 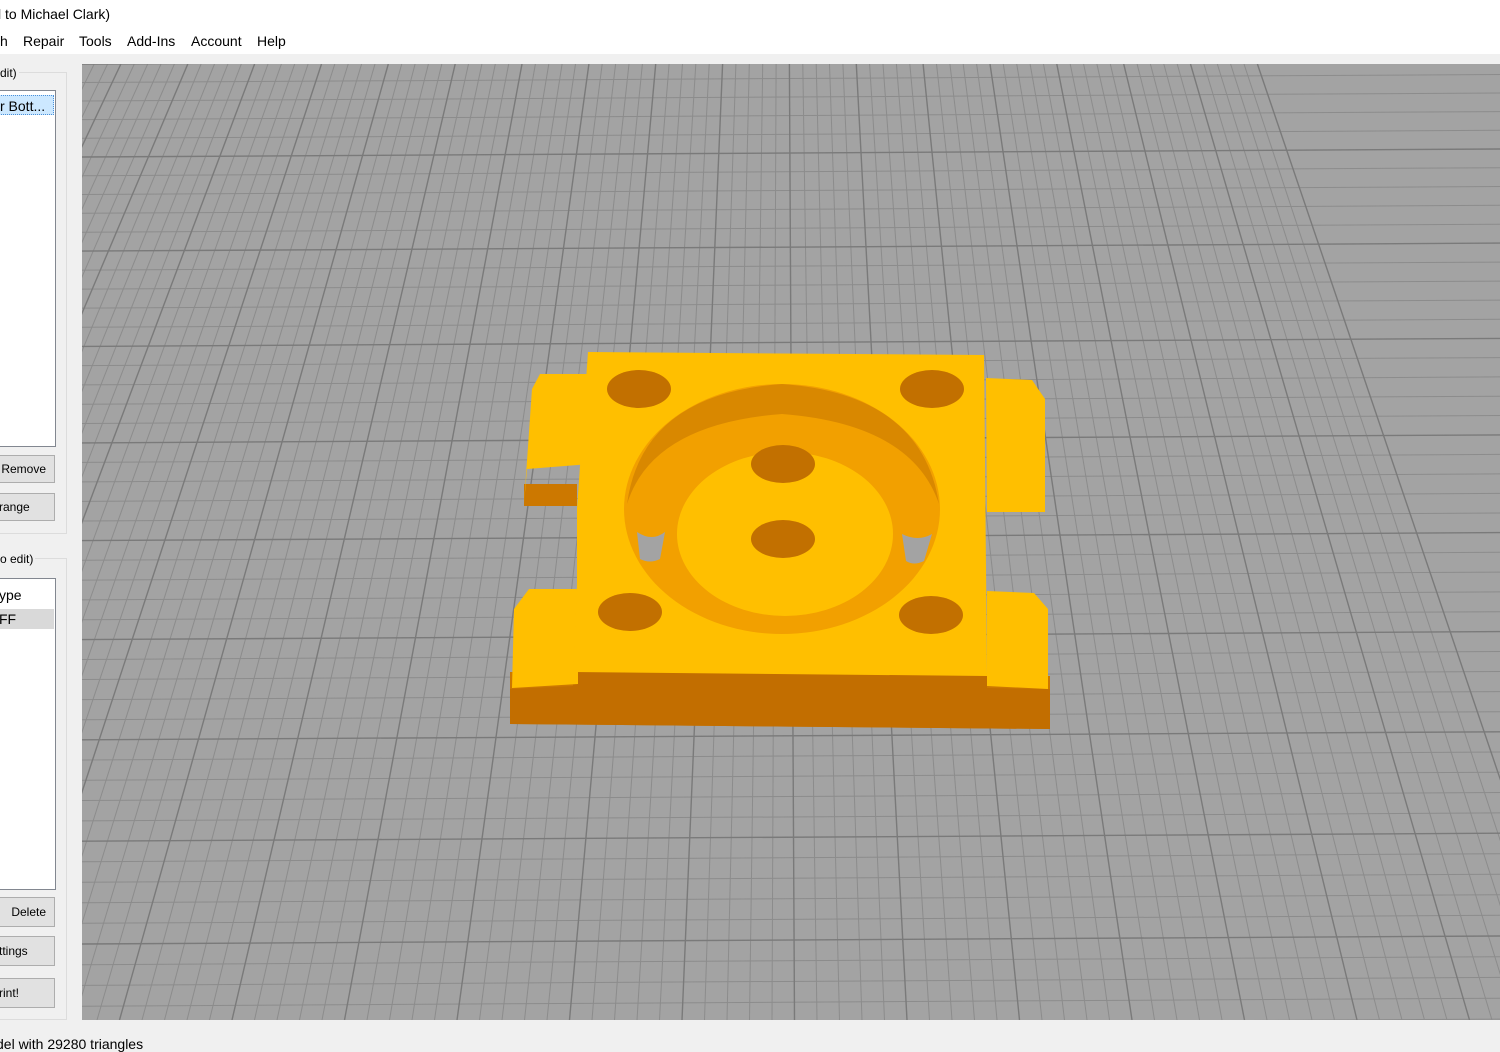 What do you see at coordinates (27, 951) in the screenshot?
I see `settings-button: ttings` at bounding box center [27, 951].